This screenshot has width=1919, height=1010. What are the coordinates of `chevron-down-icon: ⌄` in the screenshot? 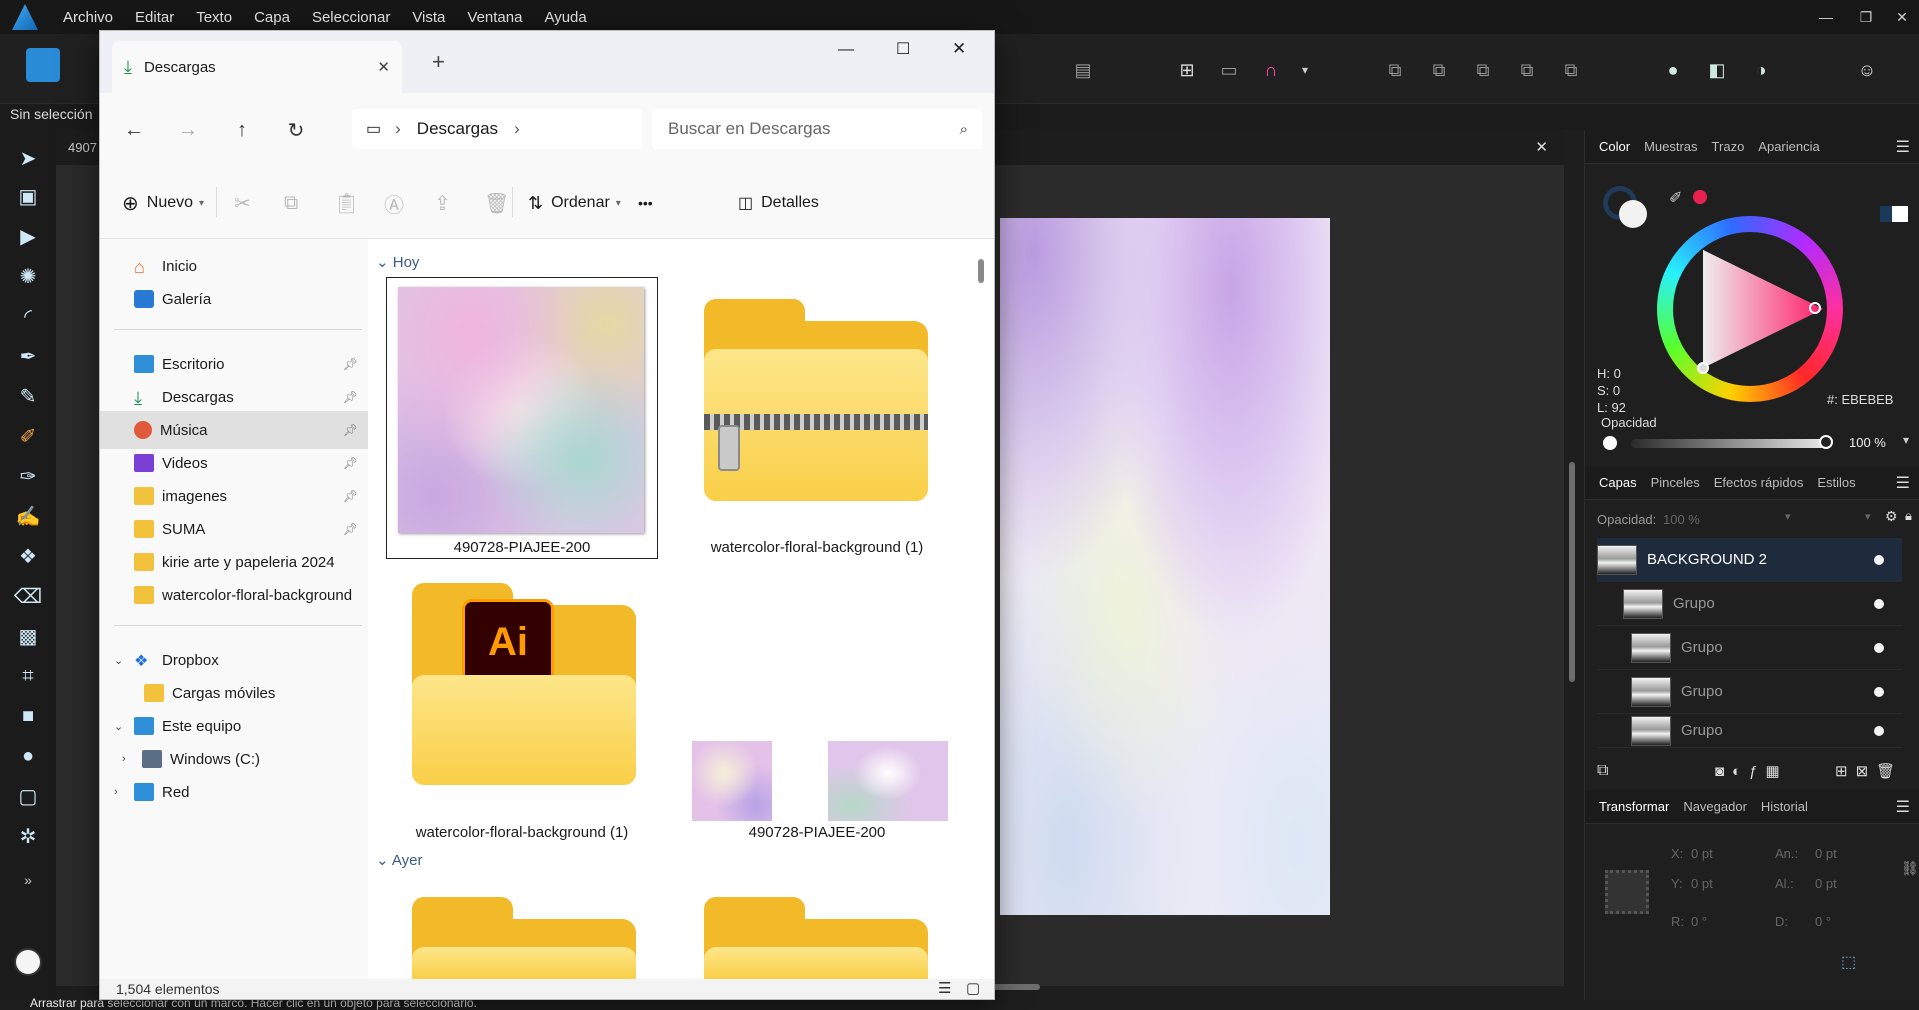 It's located at (124, 726).